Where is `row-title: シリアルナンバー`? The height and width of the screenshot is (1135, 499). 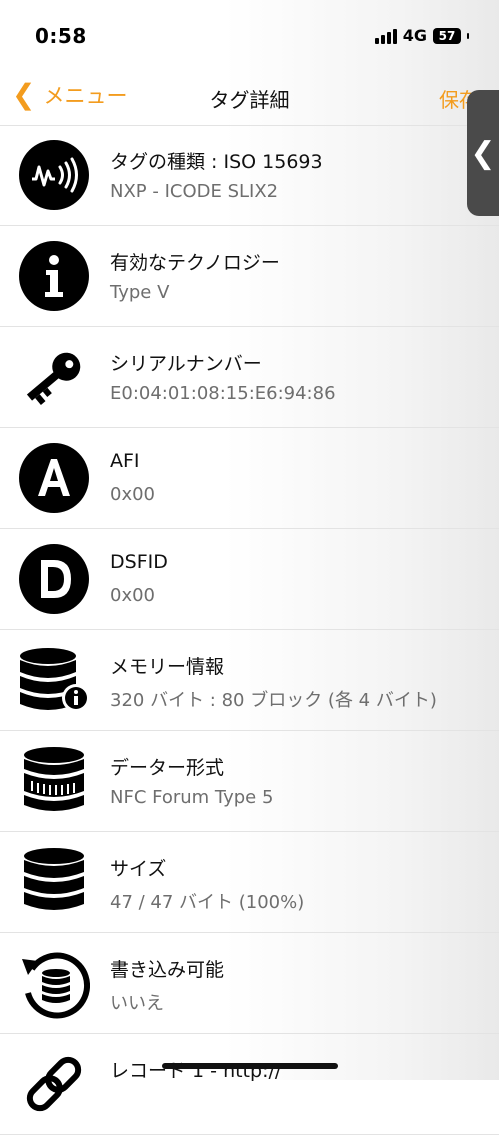 row-title: シリアルナンバー is located at coordinates (186, 364).